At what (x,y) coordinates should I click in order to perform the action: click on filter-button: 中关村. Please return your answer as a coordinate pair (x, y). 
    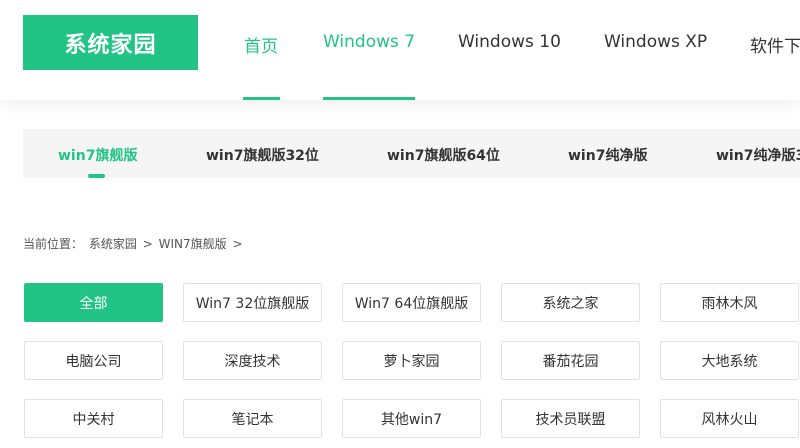
    Looking at the image, I should click on (93, 418).